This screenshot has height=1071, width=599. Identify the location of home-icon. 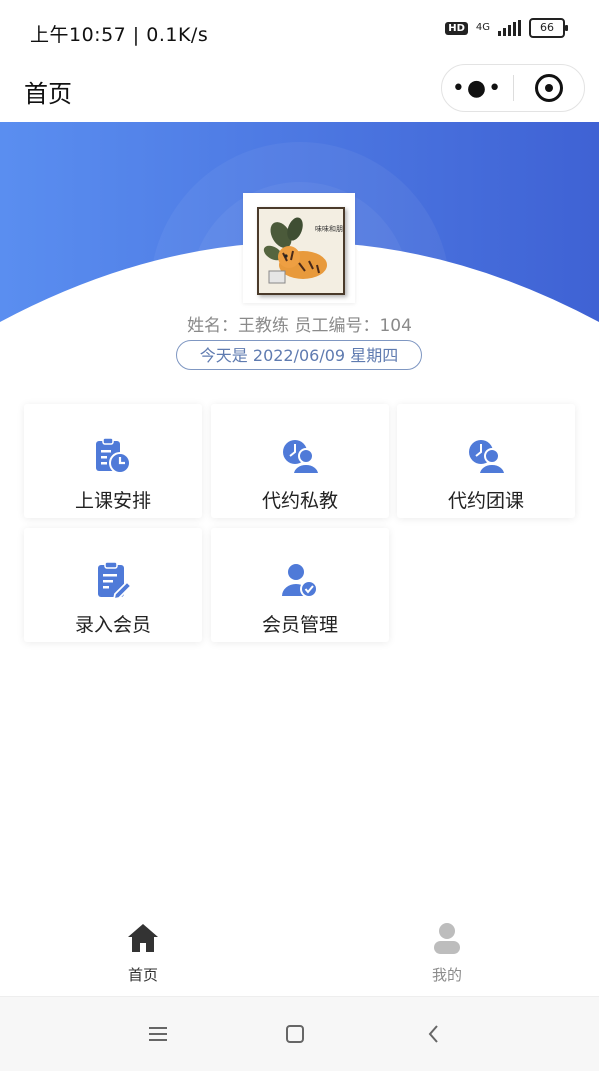
(143, 938).